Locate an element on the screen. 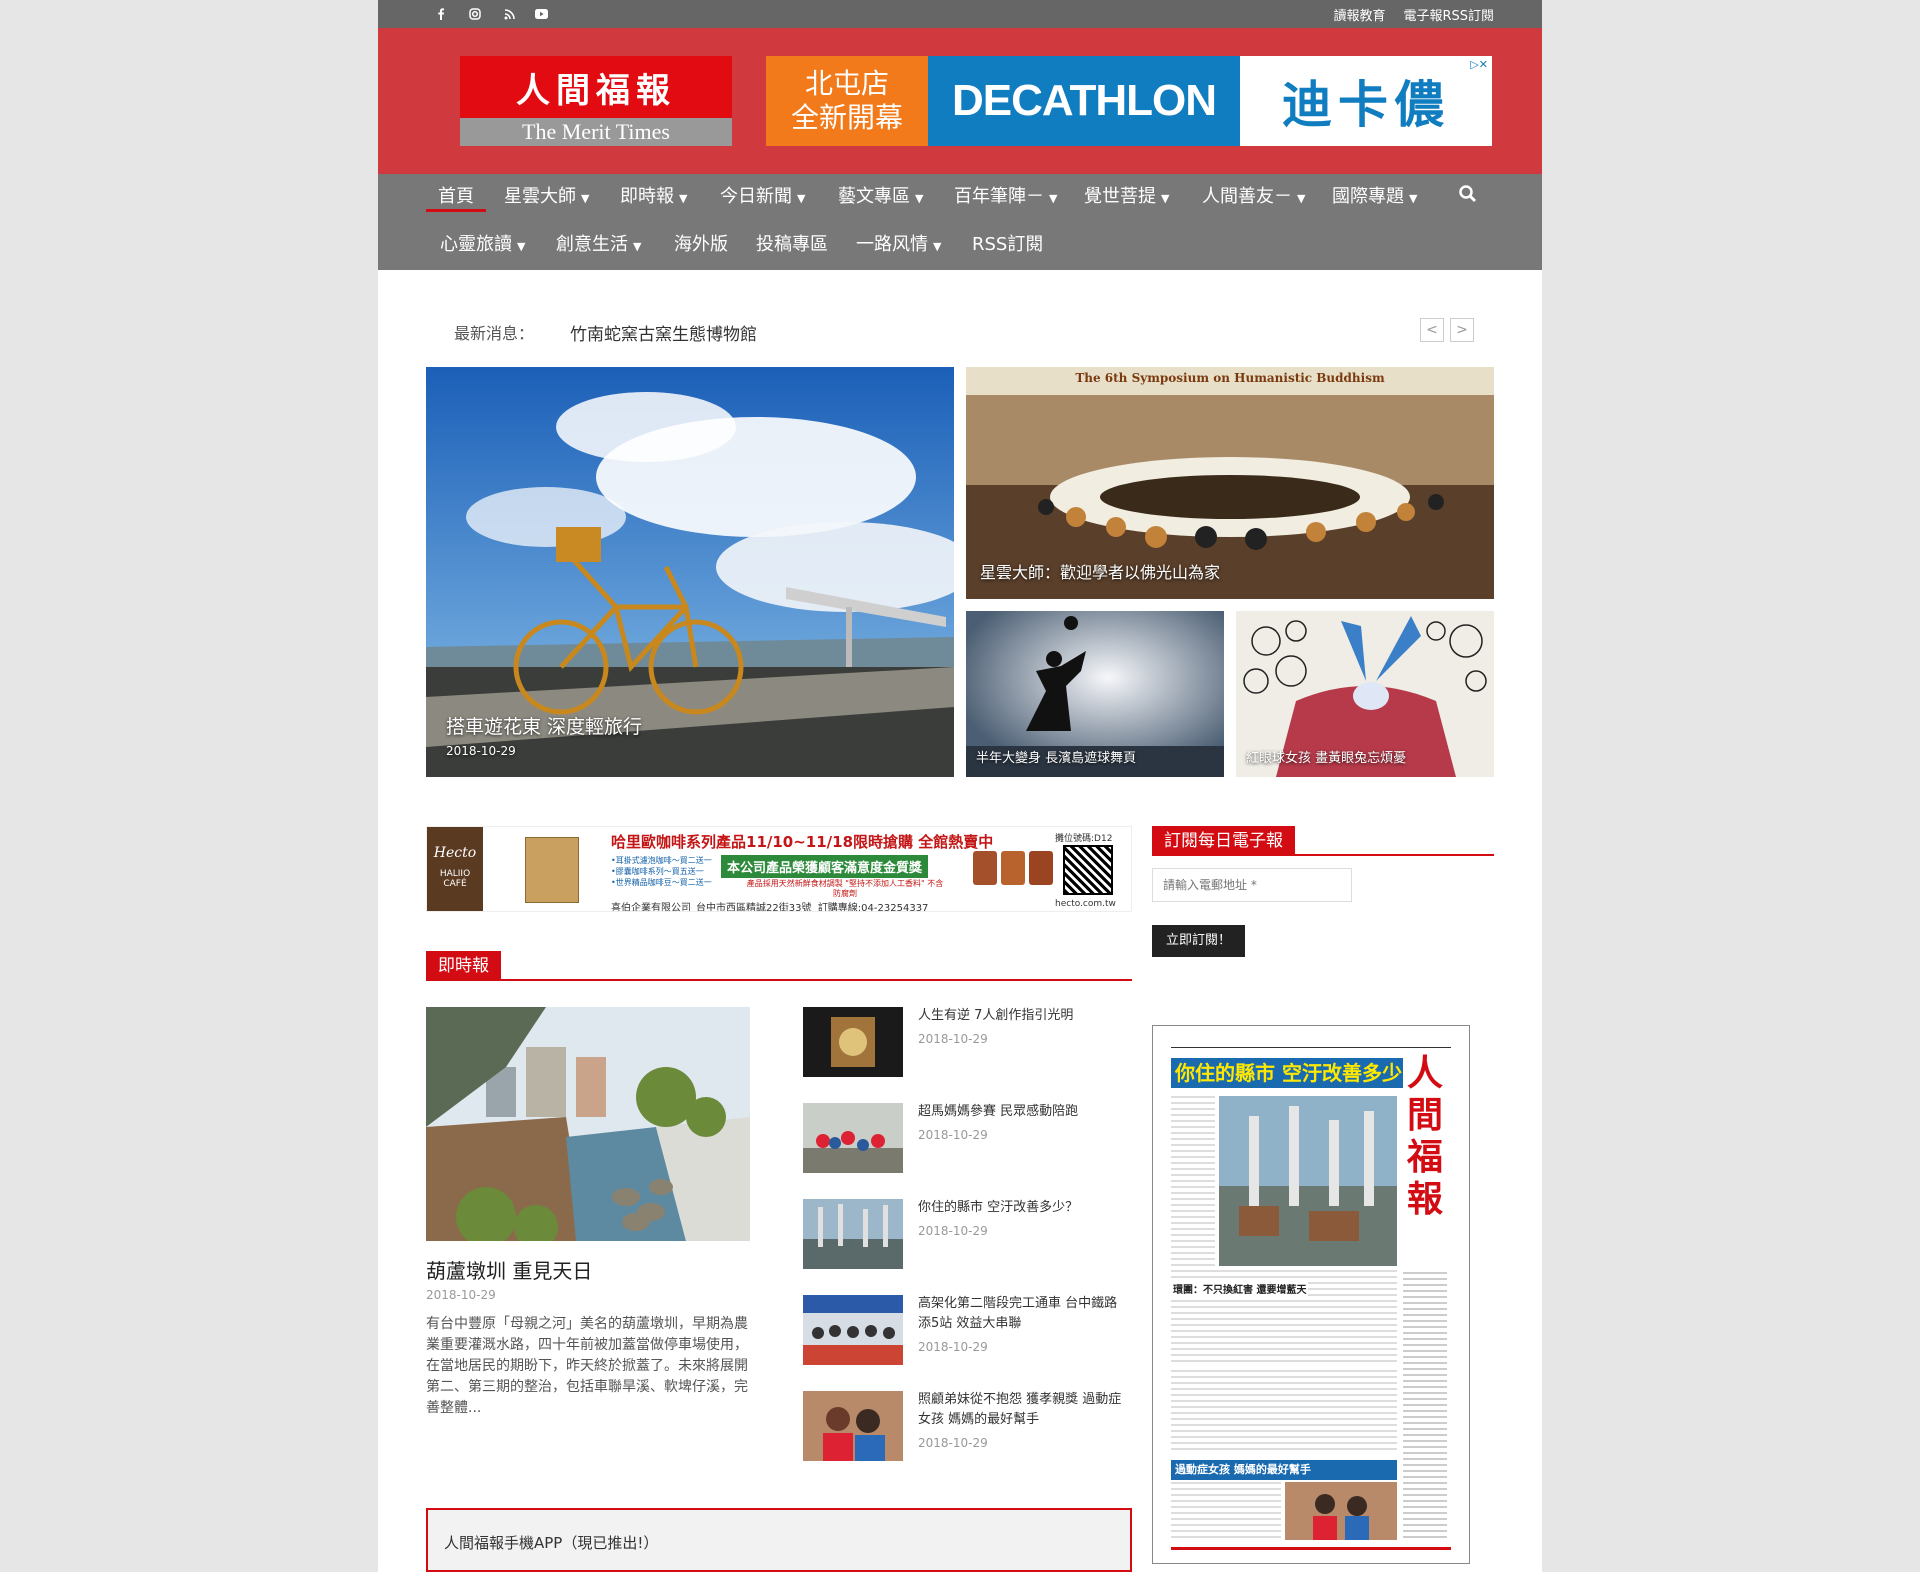 The height and width of the screenshot is (1572, 1920). list-title-3: 你住的縣市 空汙改善多少？ is located at coordinates (1023, 1208).